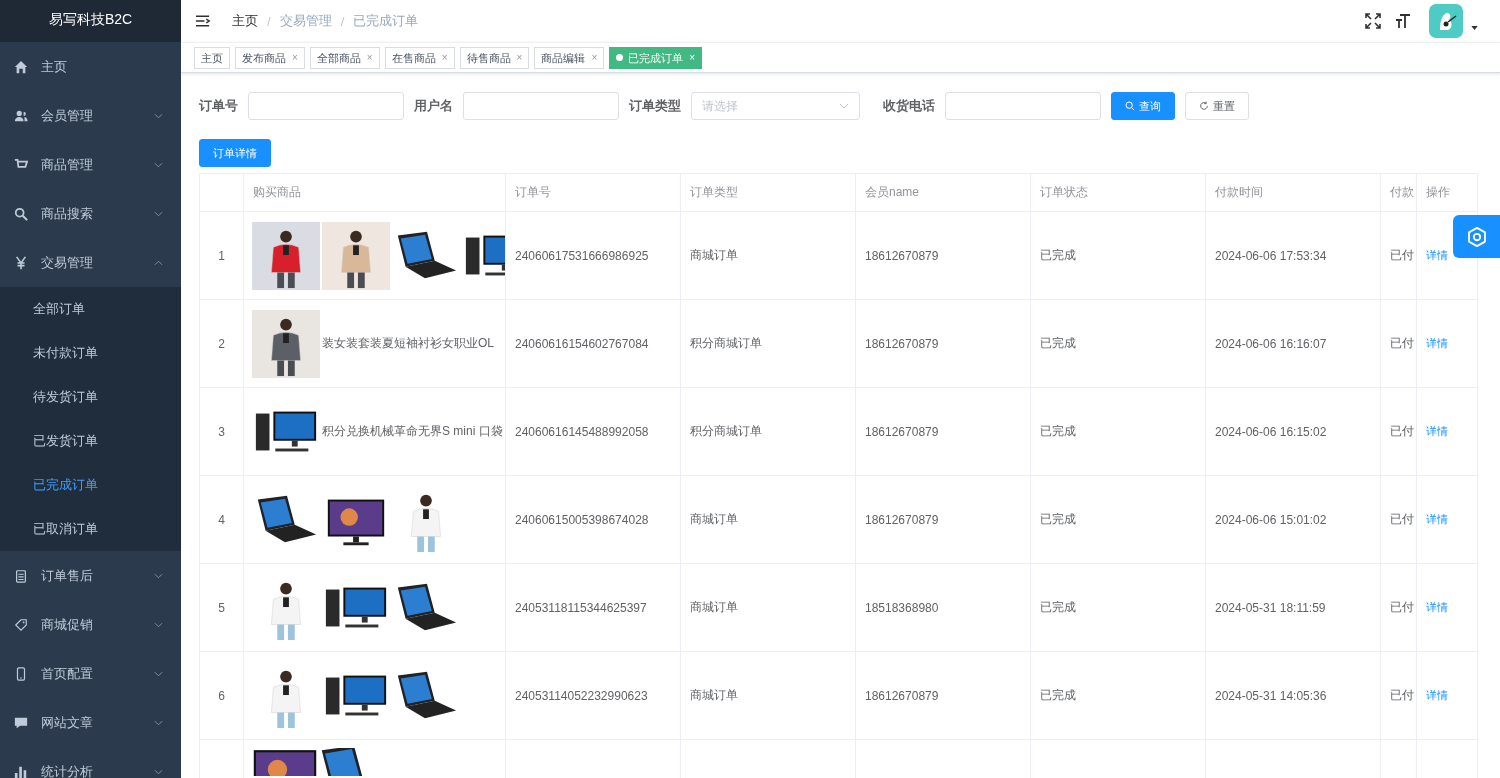  I want to click on column-header: 付款, so click(1398, 192).